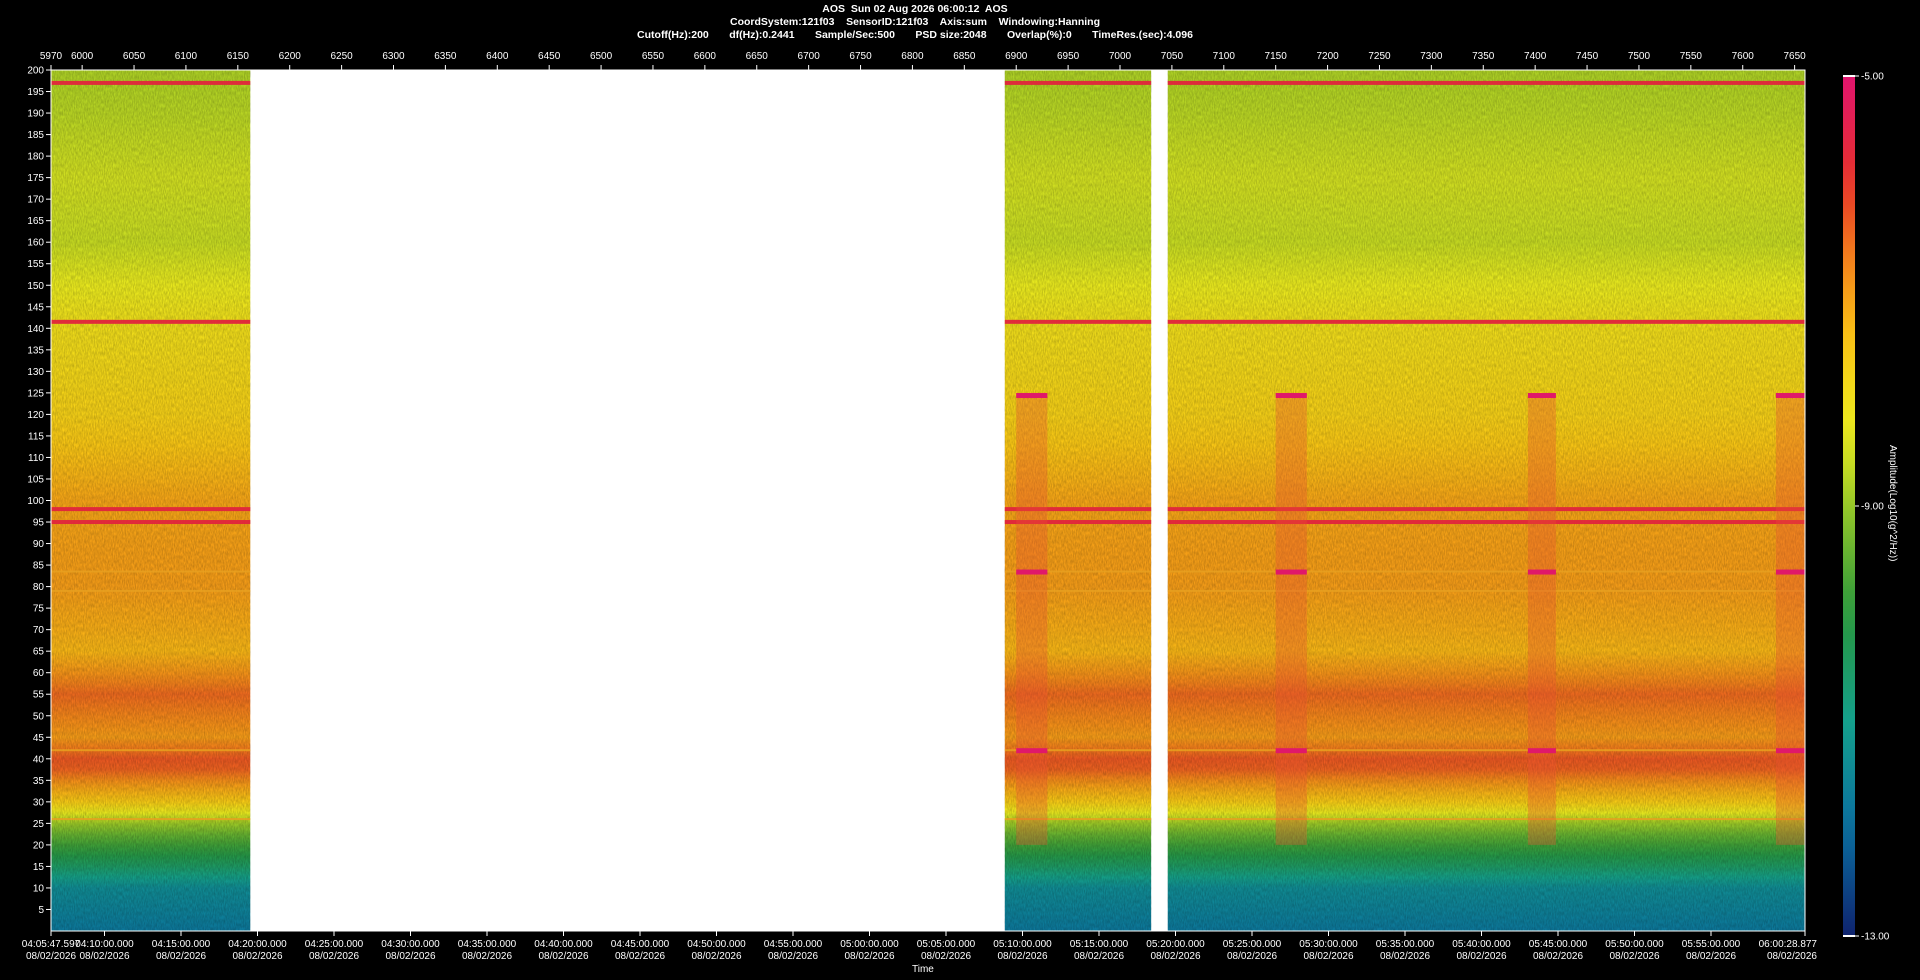 The width and height of the screenshot is (1920, 980). Describe the element at coordinates (1068, 56) in the screenshot. I see `top-tick-label: 6950` at that location.